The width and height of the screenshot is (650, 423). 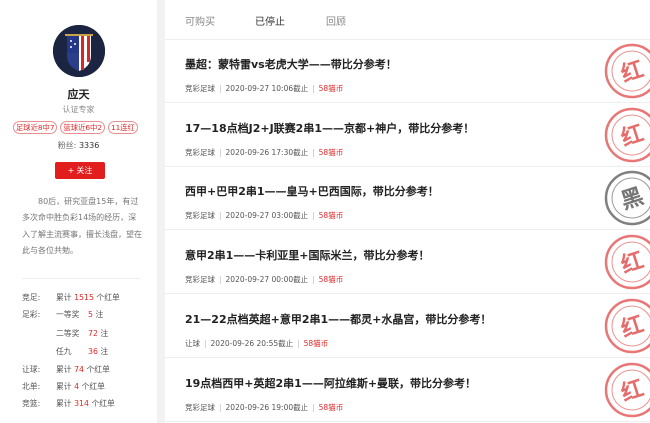 I want to click on plan-meta: 竞彩足球 | 2020-09-27 00:00截止 | 58猫币, so click(x=264, y=279).